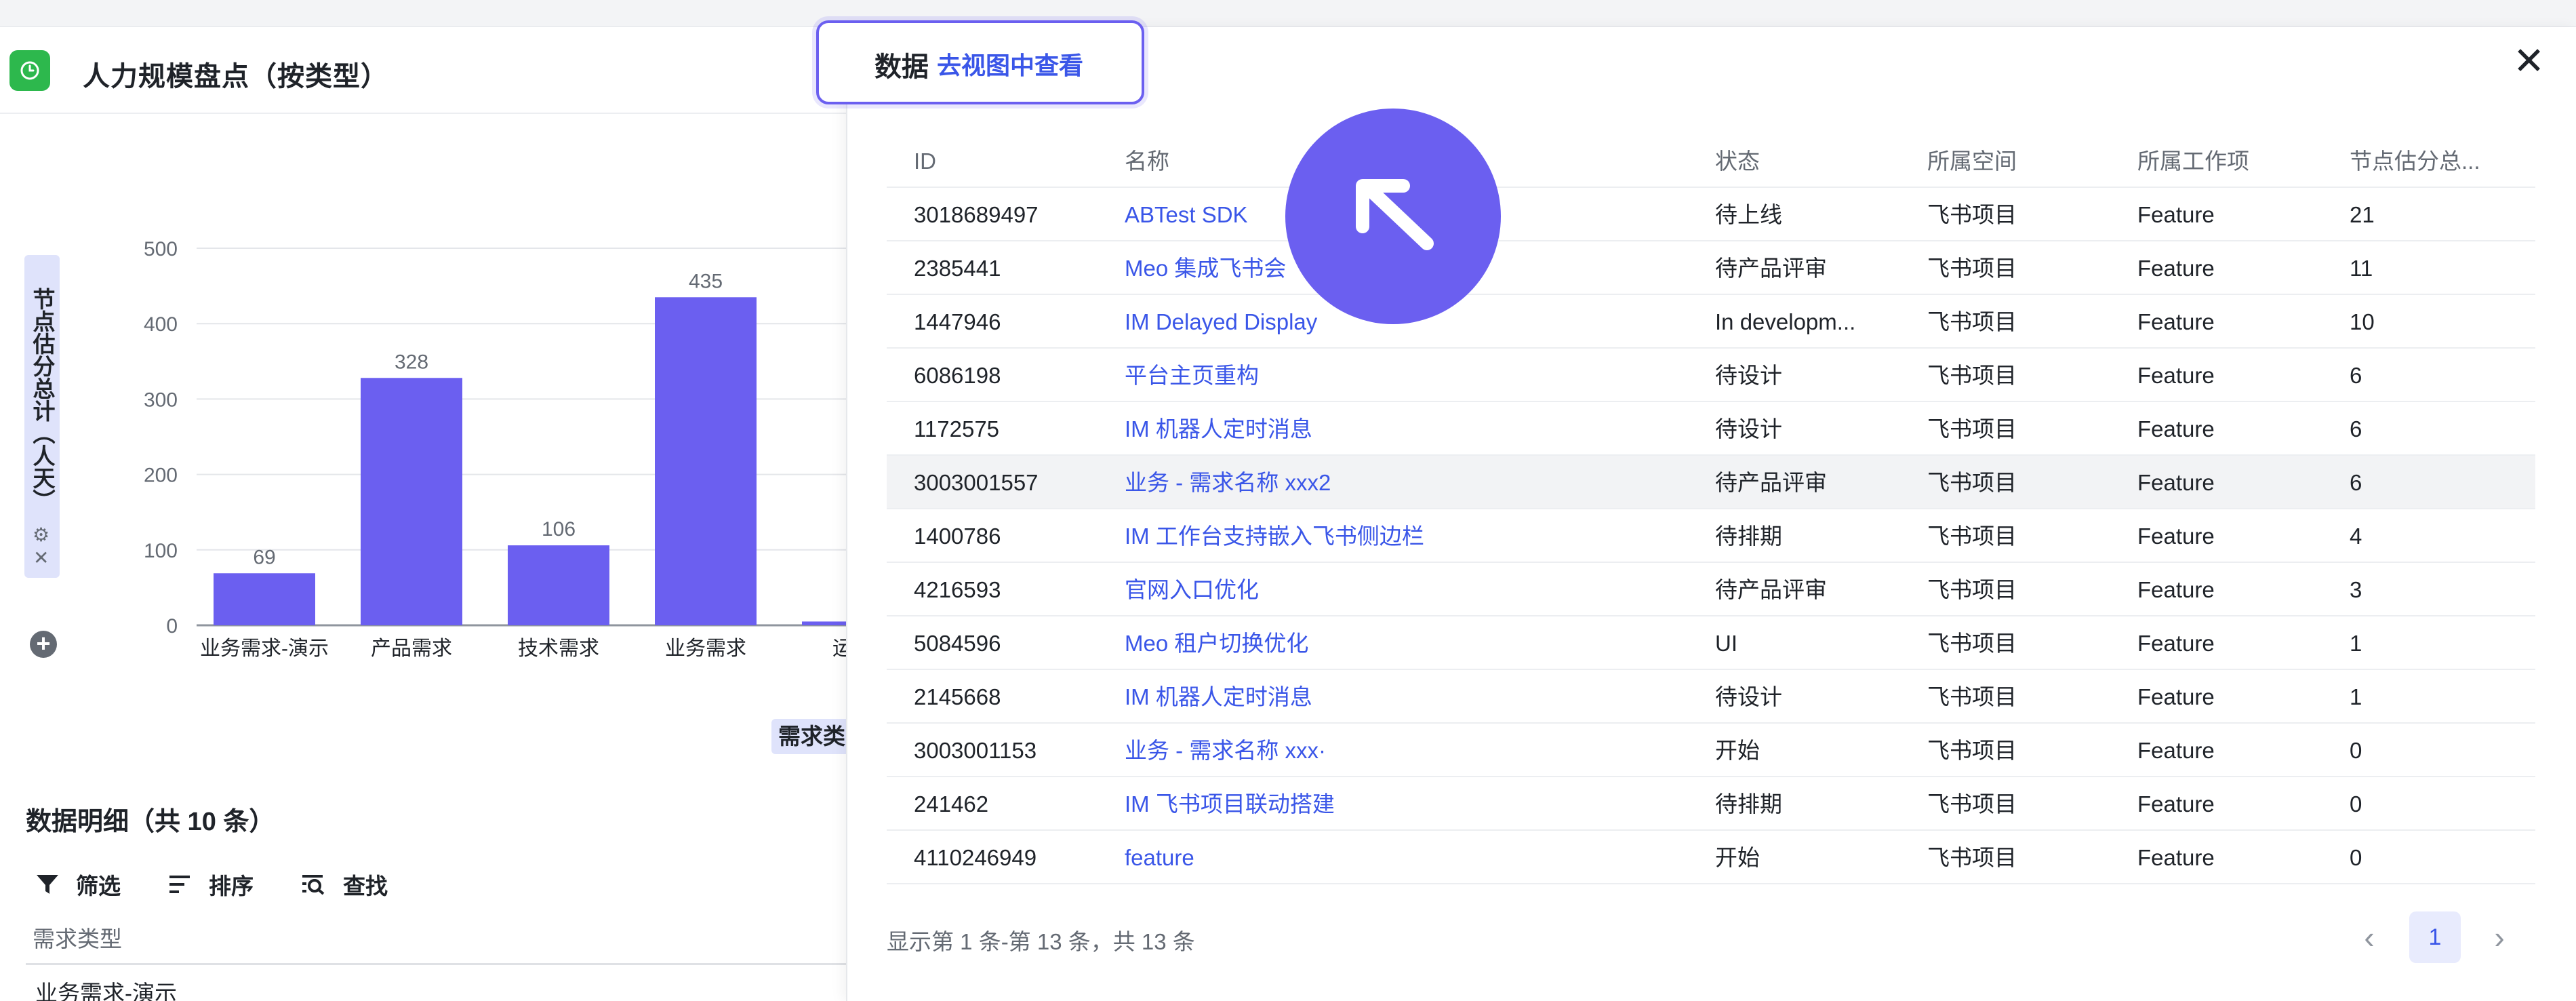 The width and height of the screenshot is (2576, 1001). I want to click on cell-col-id: 3003001557, so click(976, 483).